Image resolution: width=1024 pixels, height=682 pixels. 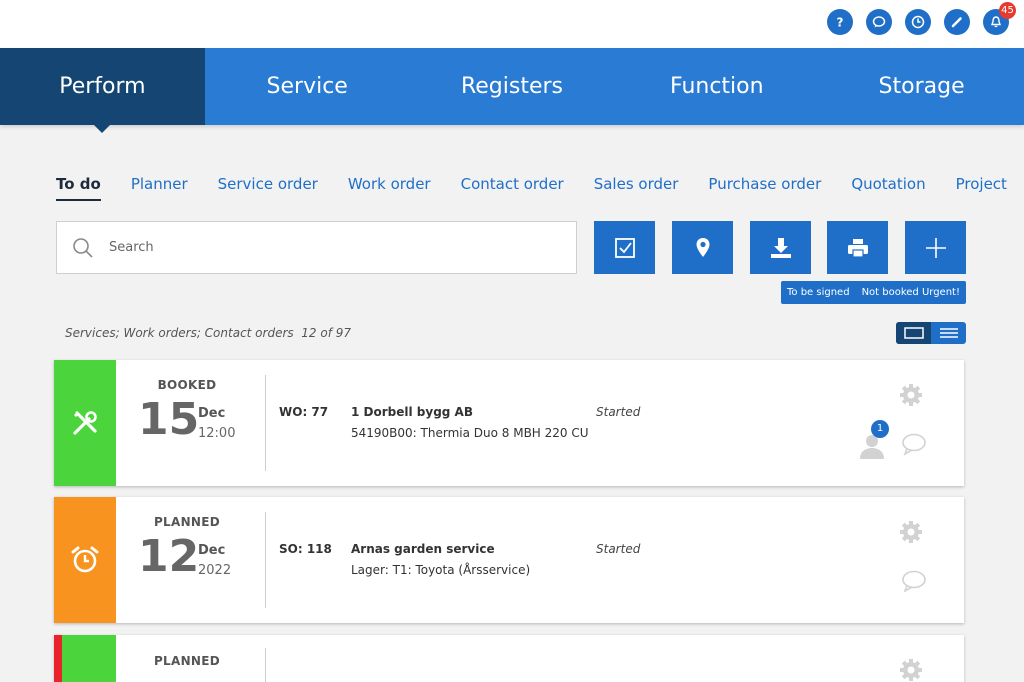 What do you see at coordinates (179, 333) in the screenshot?
I see `list-summary-types: Services; Work orders; Contact orders` at bounding box center [179, 333].